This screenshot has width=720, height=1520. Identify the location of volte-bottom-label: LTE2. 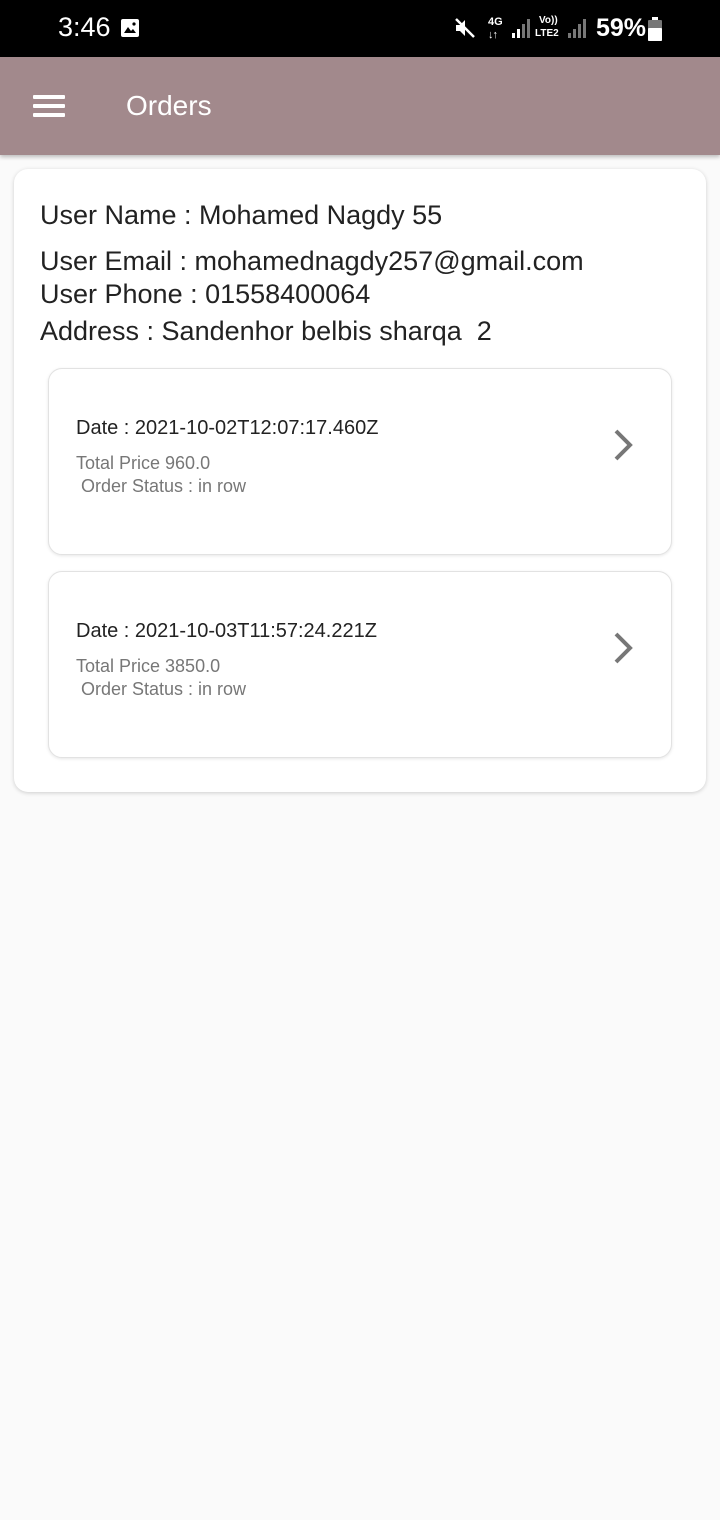
(547, 33).